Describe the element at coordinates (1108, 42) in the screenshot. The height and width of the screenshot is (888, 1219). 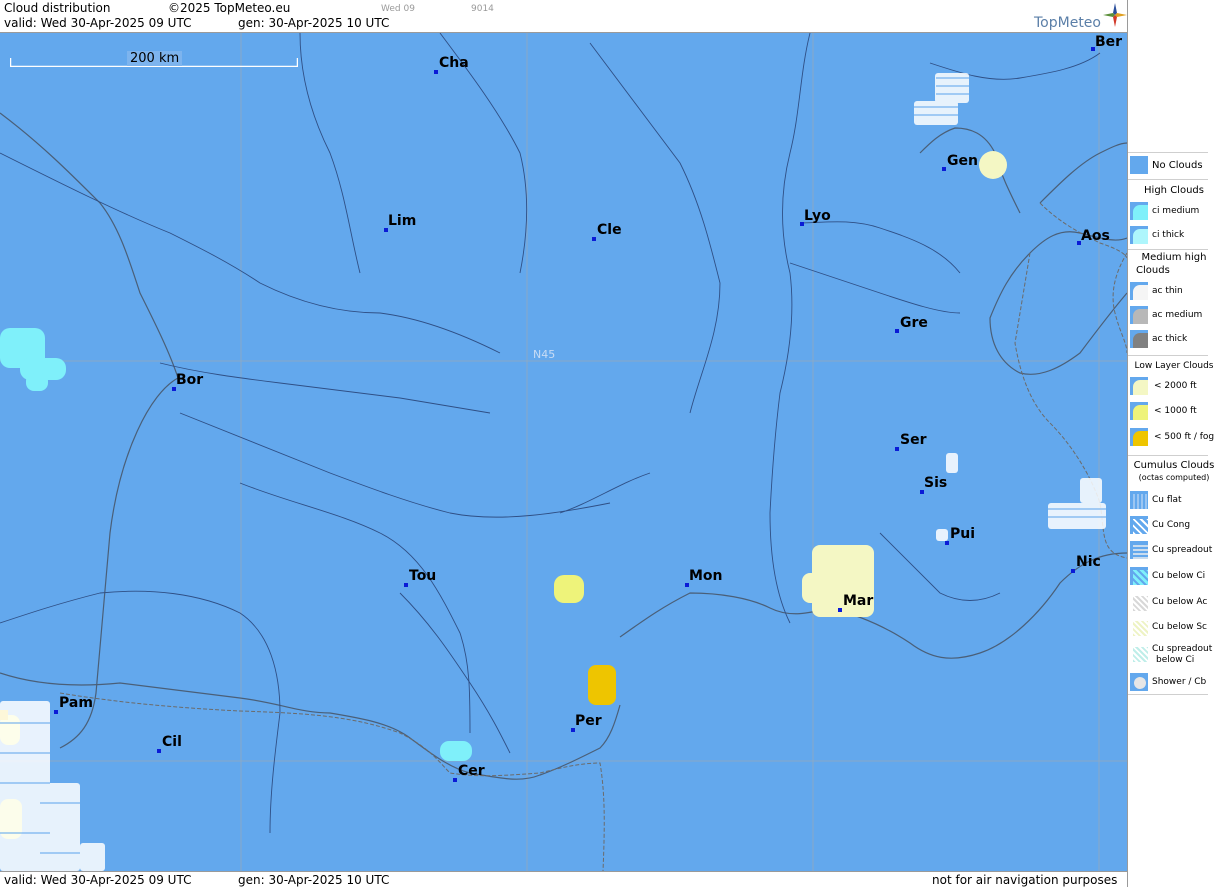
I see `city-label-ber: Ber` at that location.